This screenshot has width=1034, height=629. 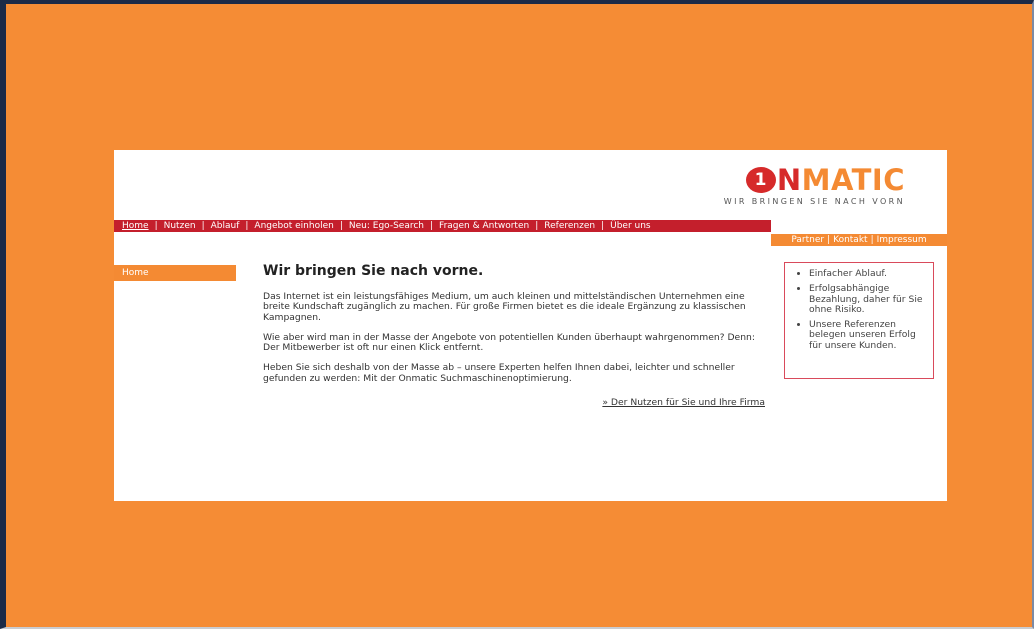 What do you see at coordinates (683, 402) in the screenshot?
I see `benefits-link: » Der Nutzen für Sie und Ihre Firma` at bounding box center [683, 402].